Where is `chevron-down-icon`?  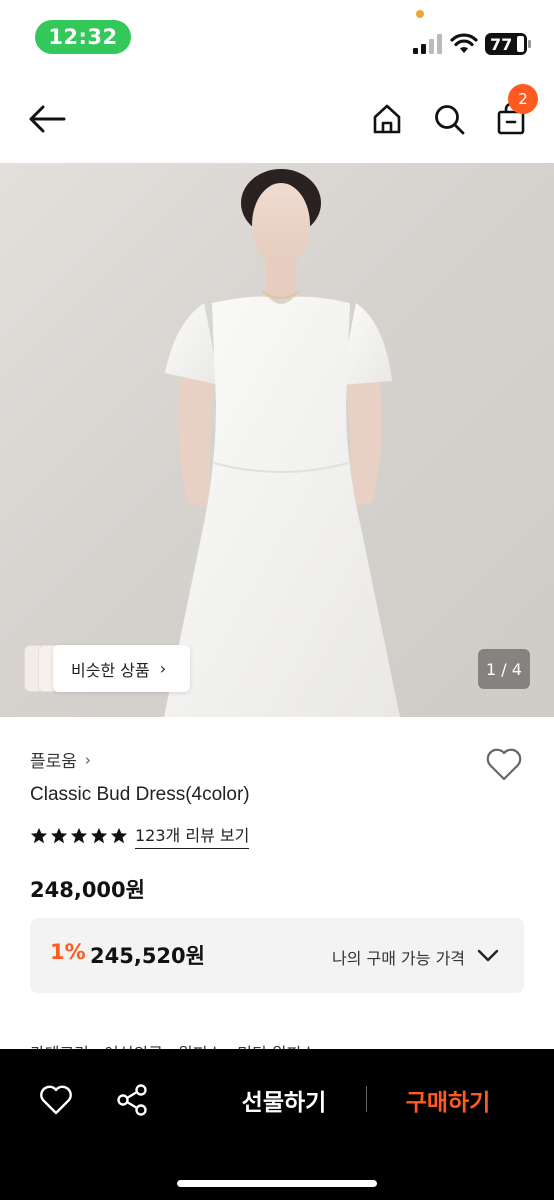 chevron-down-icon is located at coordinates (488, 955).